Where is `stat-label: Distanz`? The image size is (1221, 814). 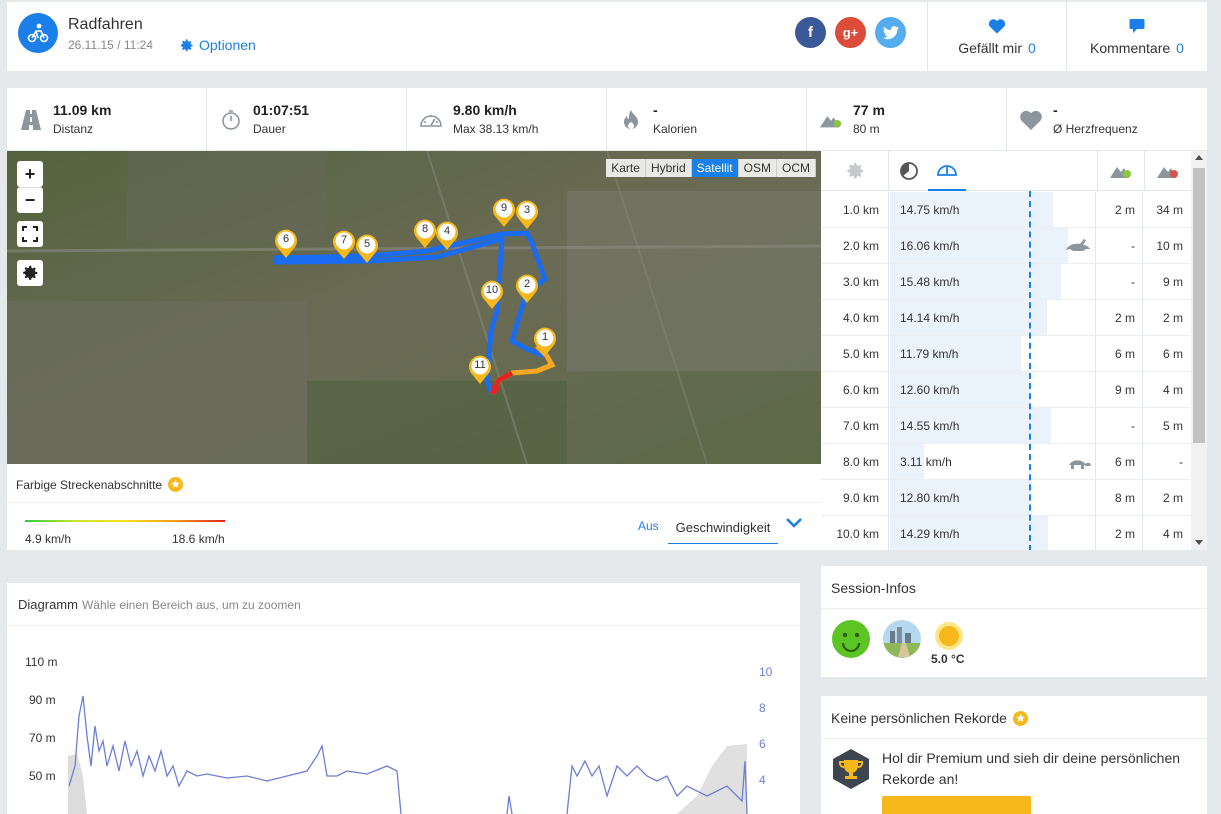
stat-label: Distanz is located at coordinates (73, 129).